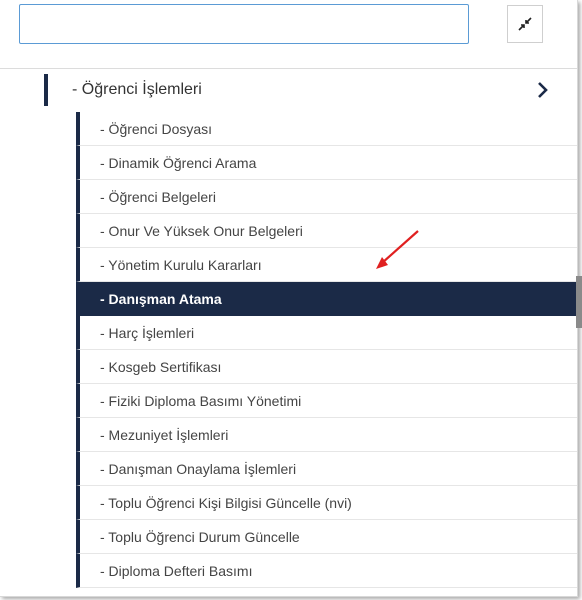 This screenshot has width=582, height=600. Describe the element at coordinates (288, 68) in the screenshot. I see `toolbar-divider` at that location.